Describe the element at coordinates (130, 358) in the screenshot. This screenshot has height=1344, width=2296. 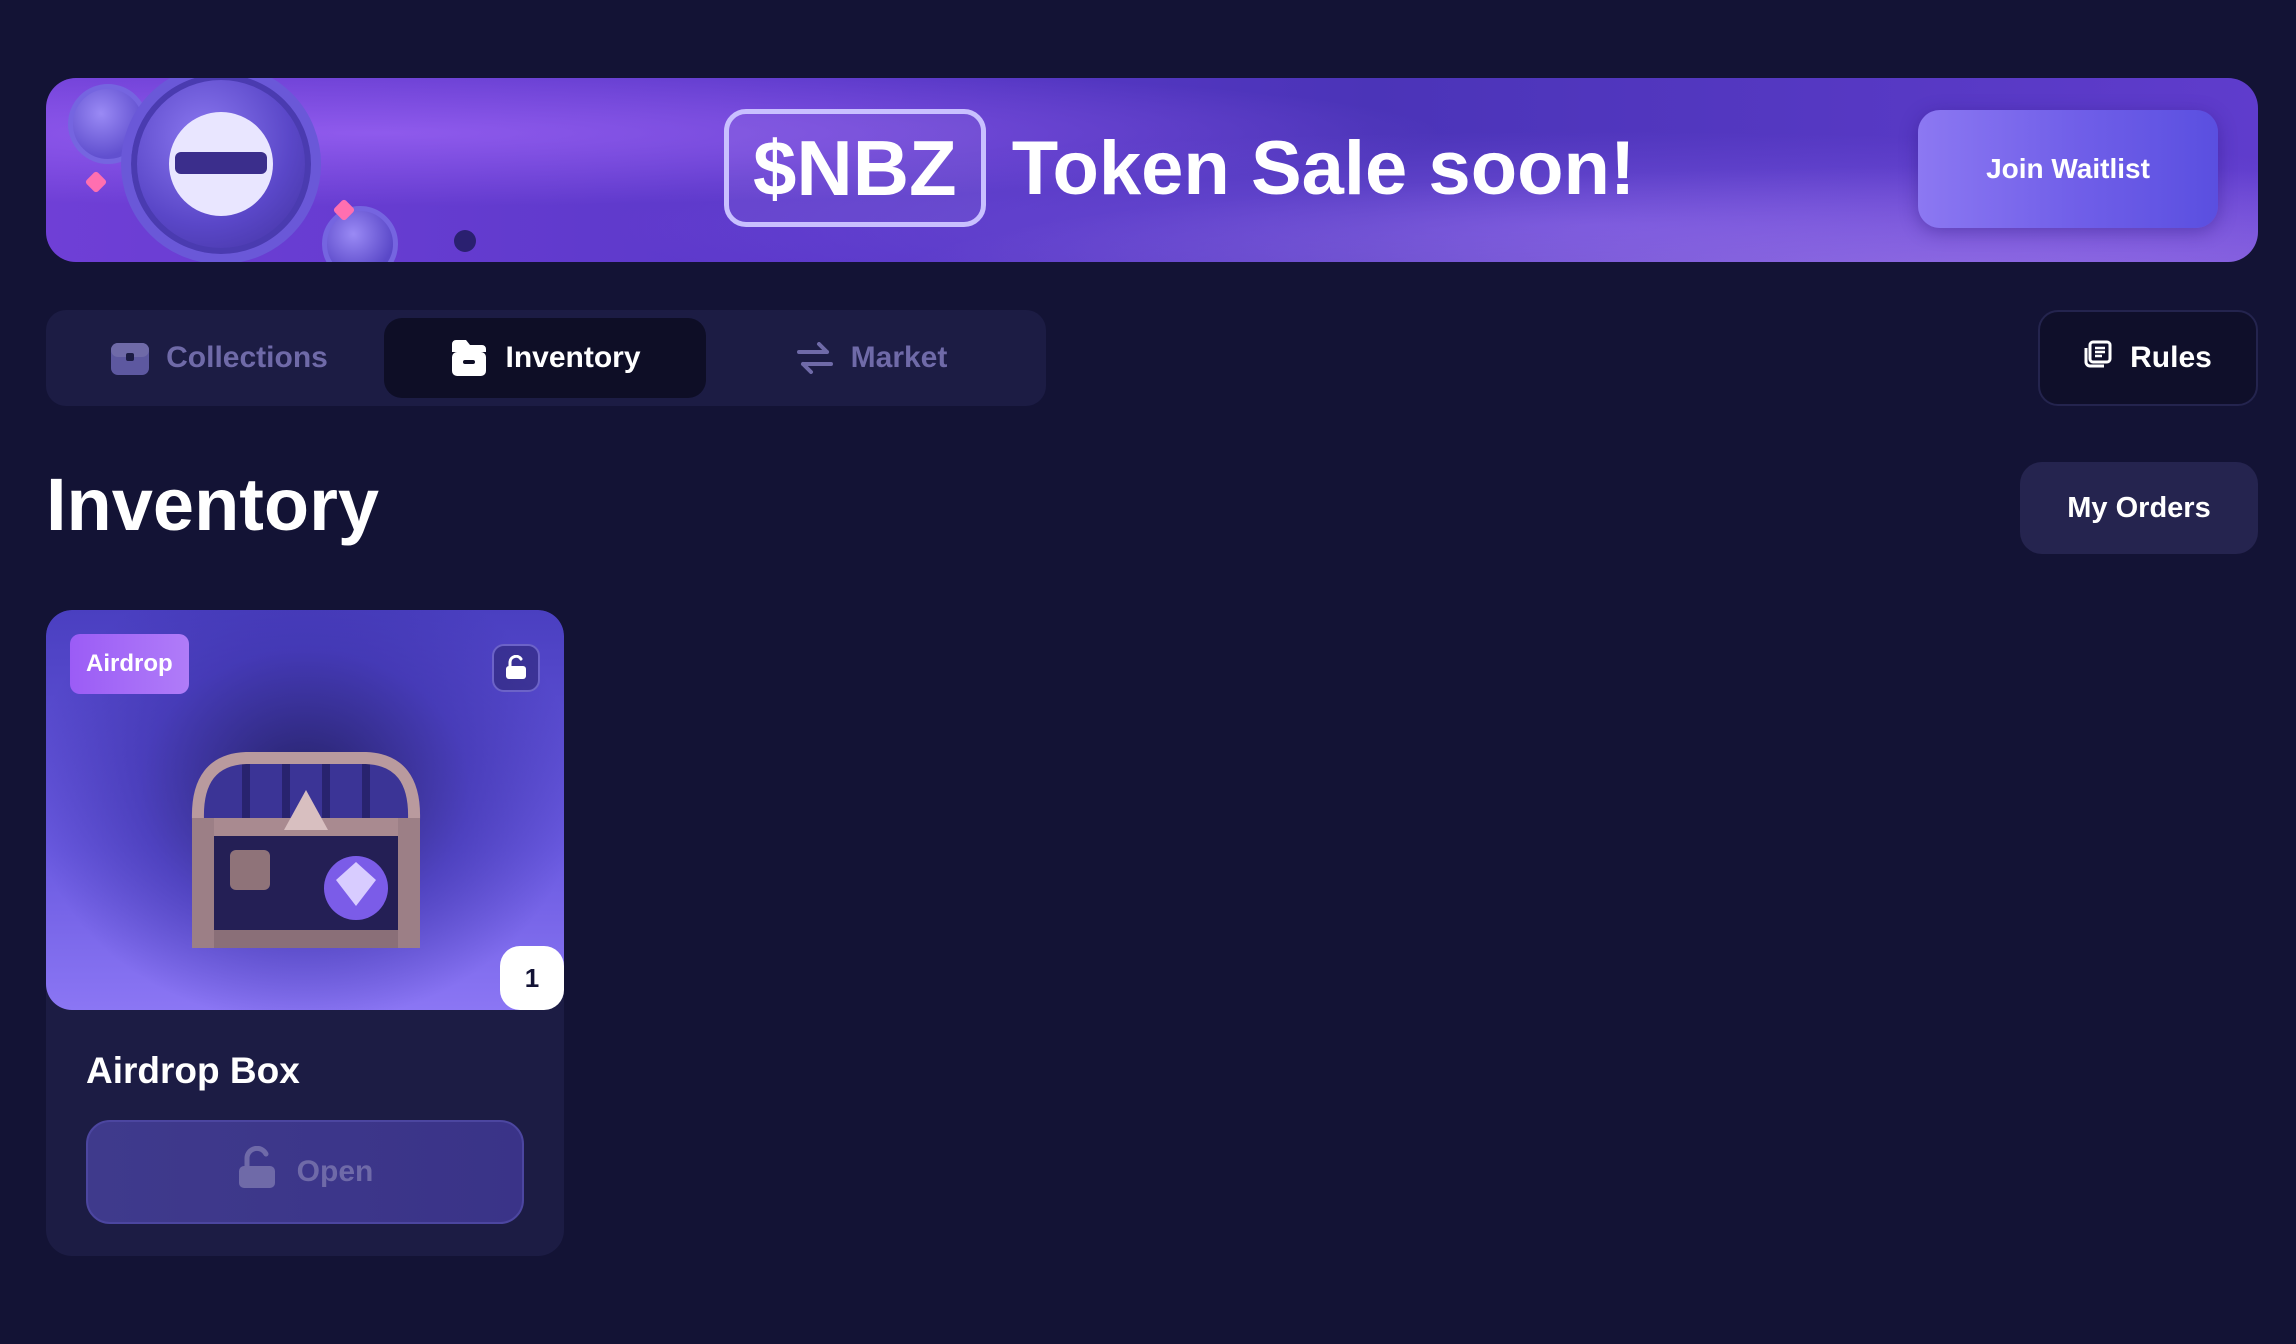
I see `chest-icon` at that location.